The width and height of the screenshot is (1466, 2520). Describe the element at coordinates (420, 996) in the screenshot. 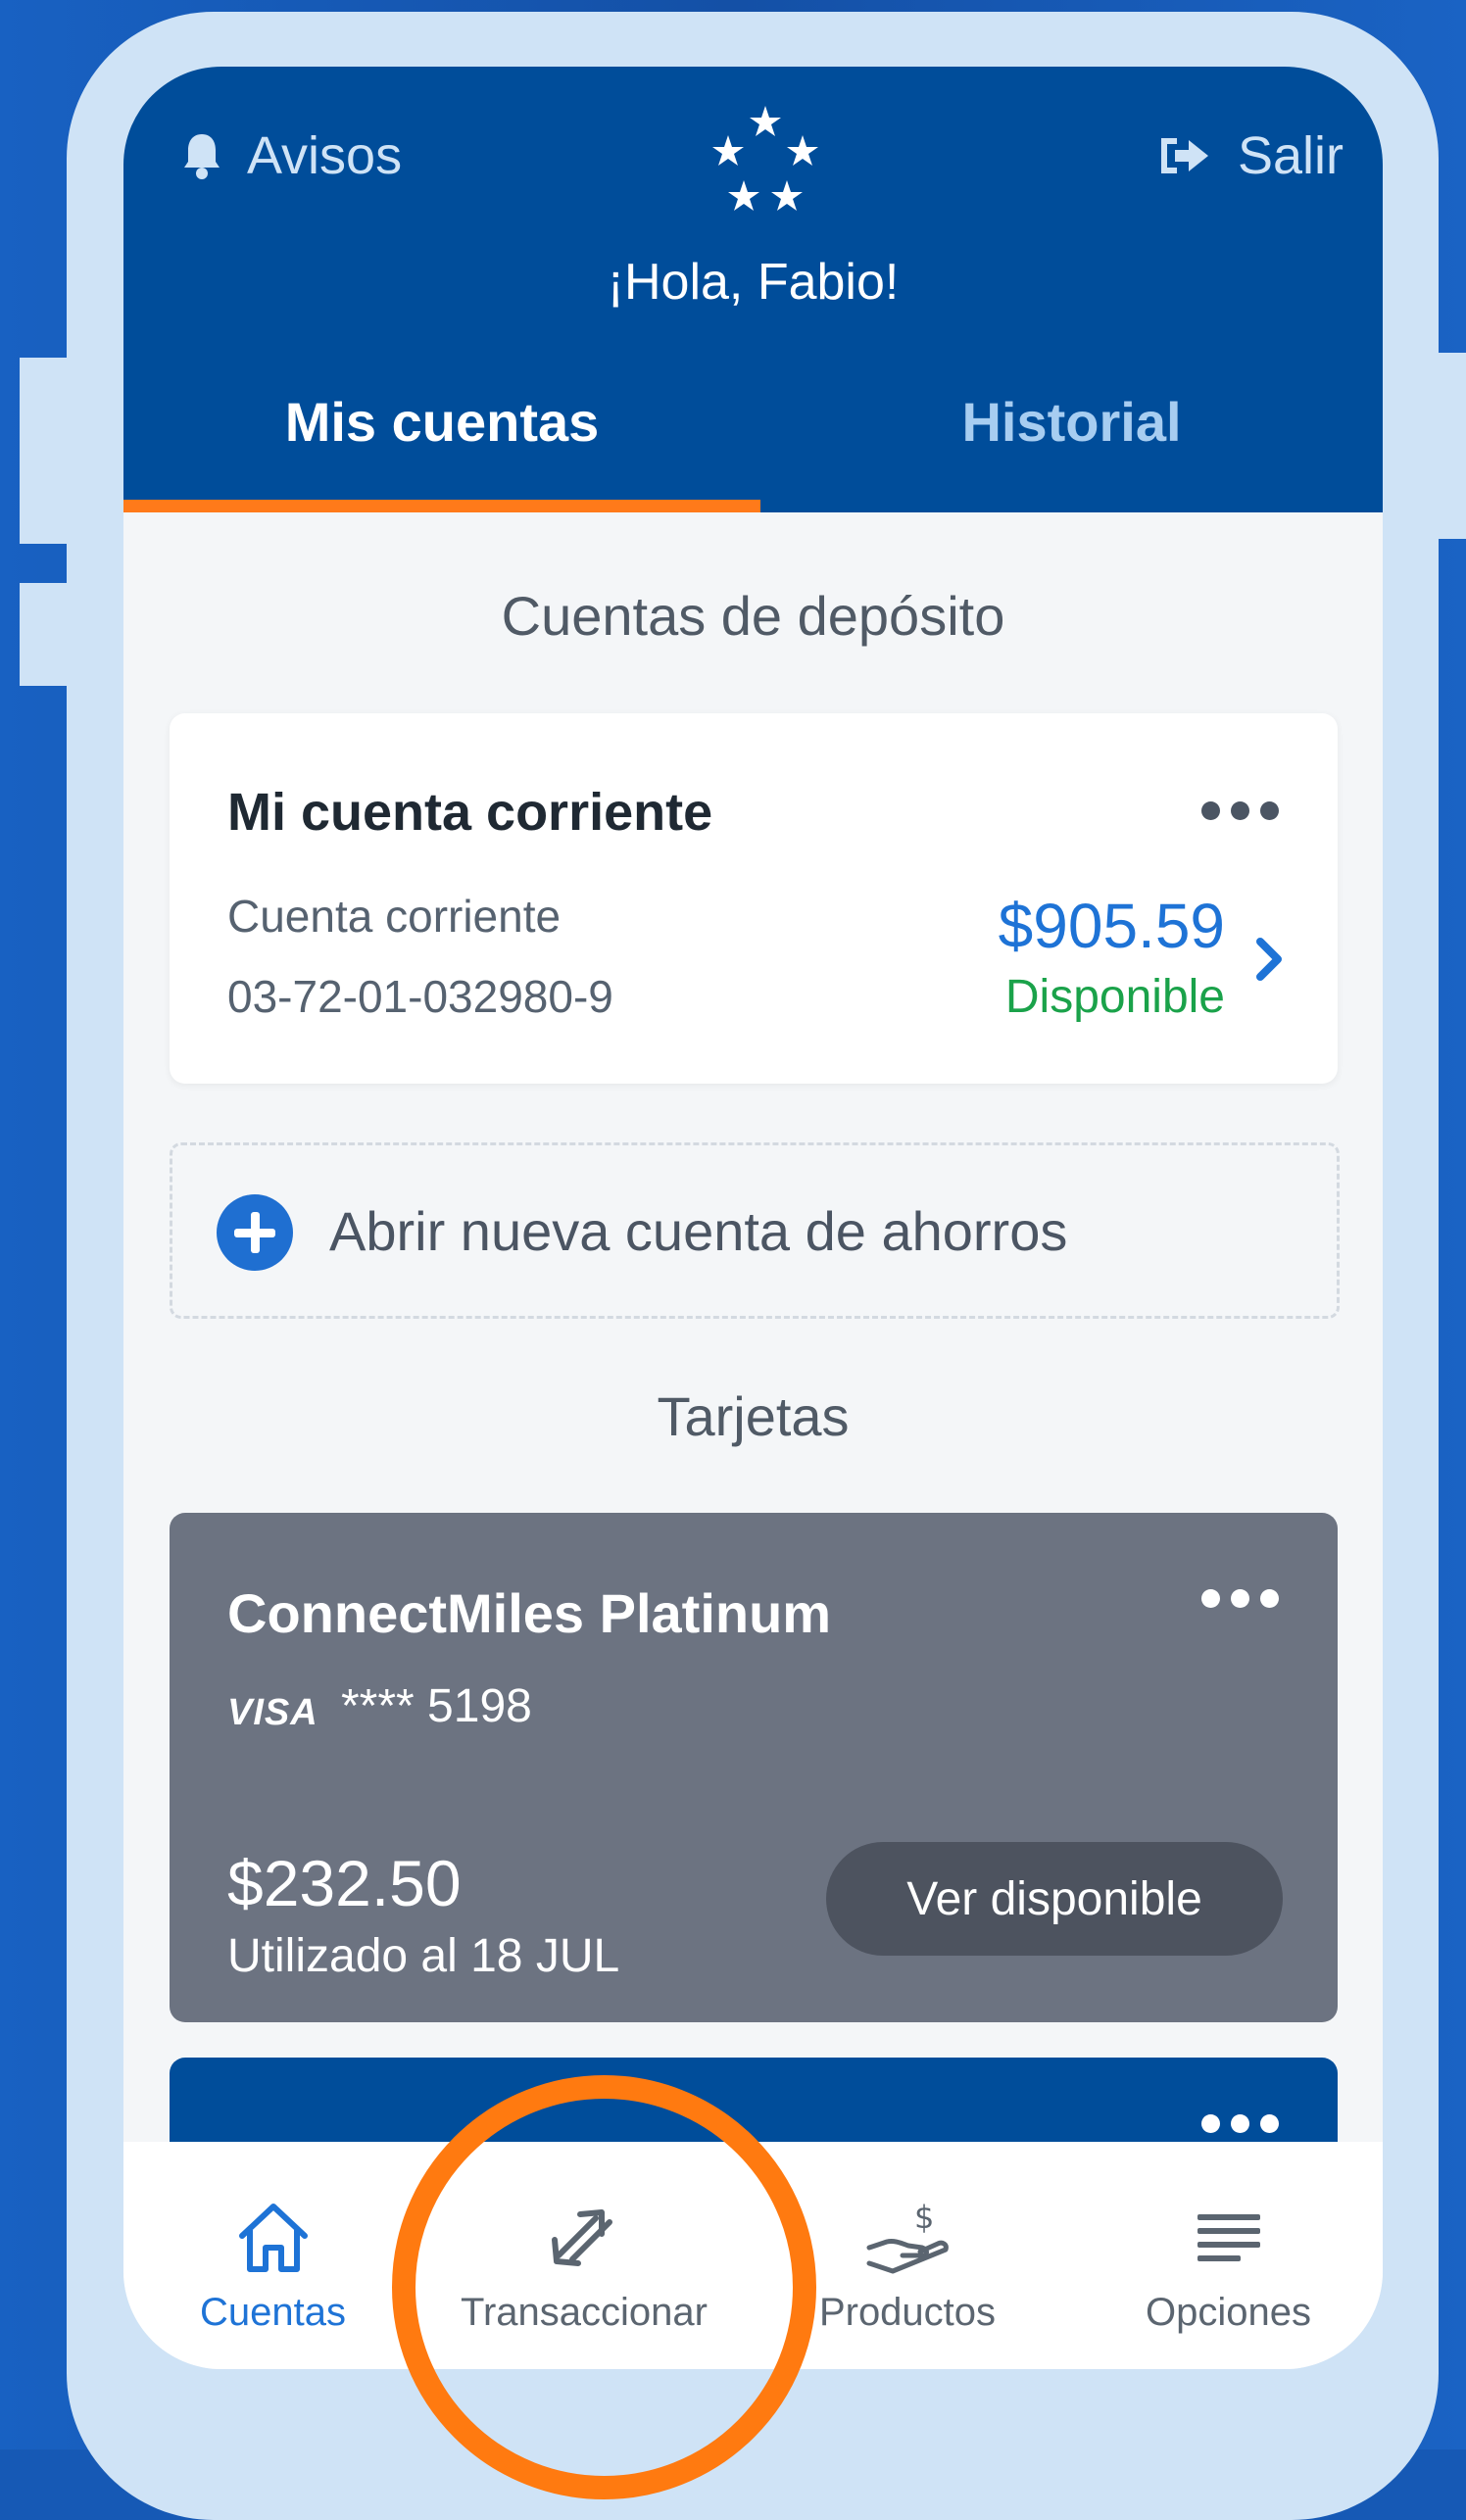

I see `account-number: 03-72-01-032980-9` at that location.